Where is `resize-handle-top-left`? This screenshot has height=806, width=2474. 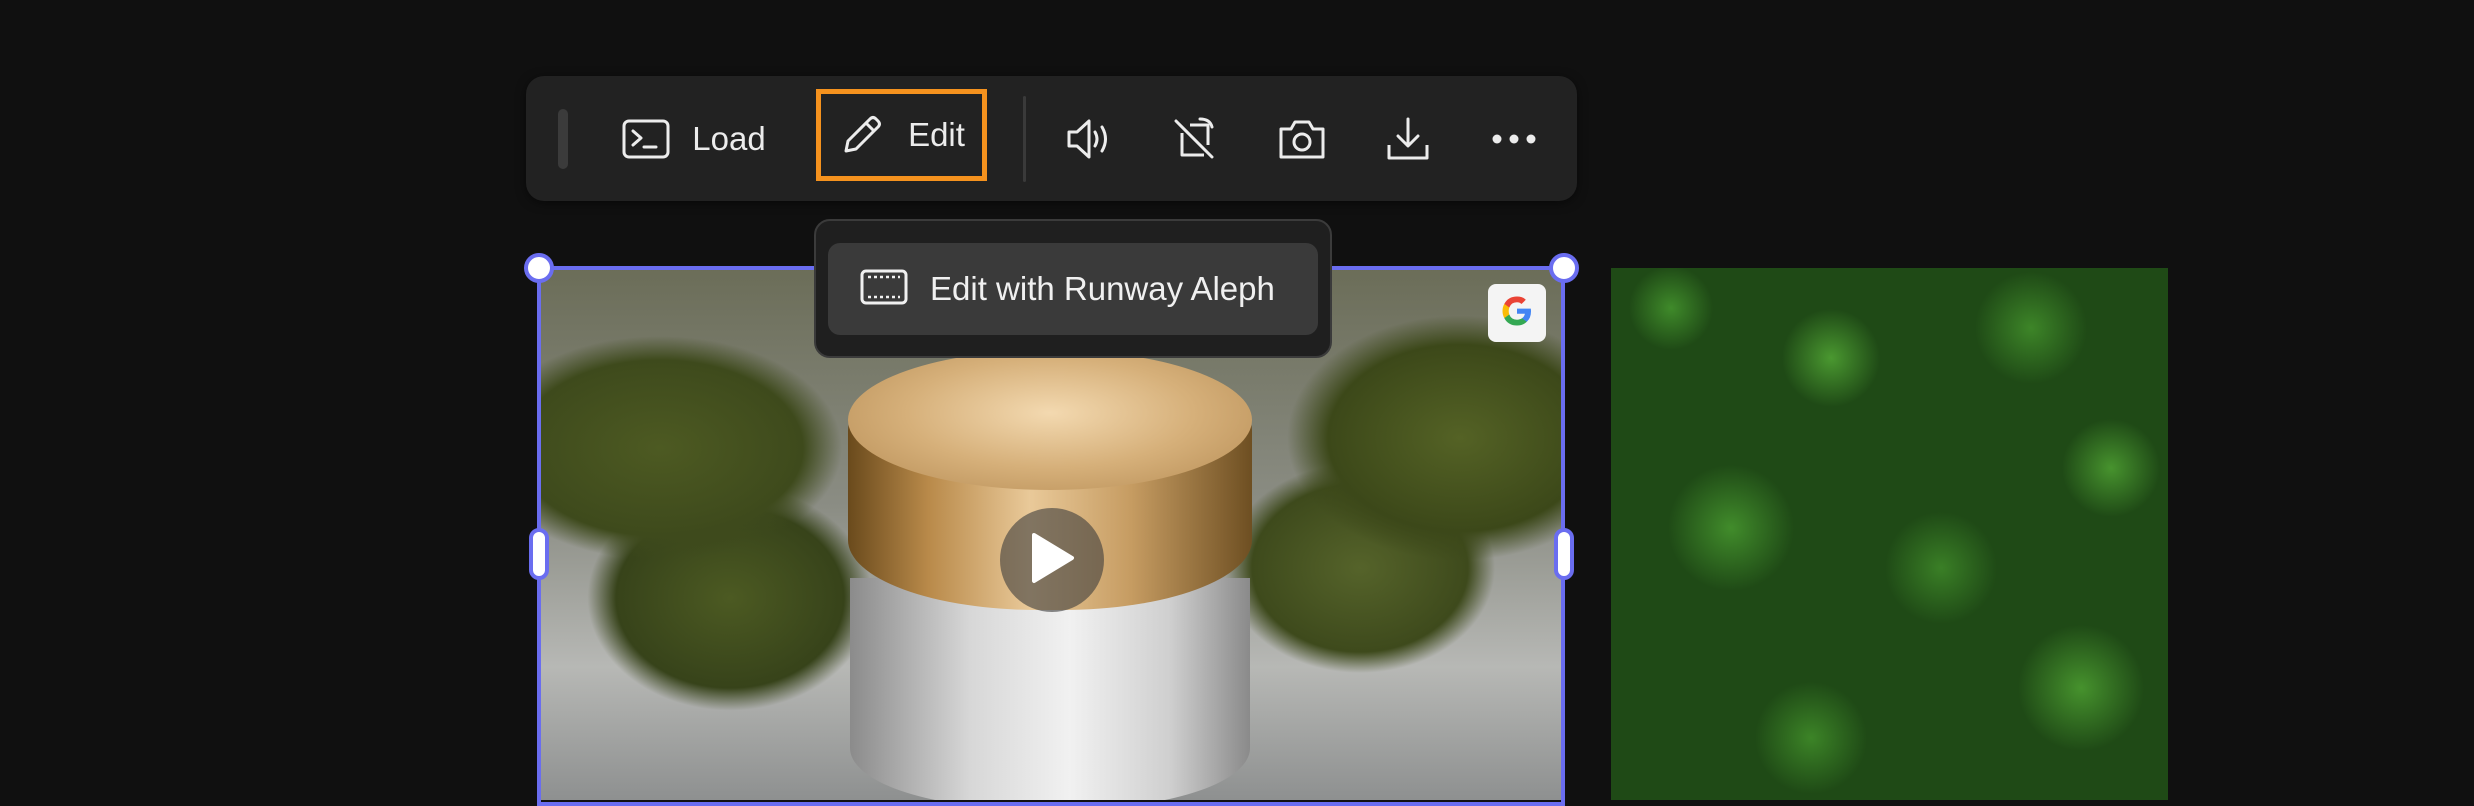
resize-handle-top-left is located at coordinates (539, 268).